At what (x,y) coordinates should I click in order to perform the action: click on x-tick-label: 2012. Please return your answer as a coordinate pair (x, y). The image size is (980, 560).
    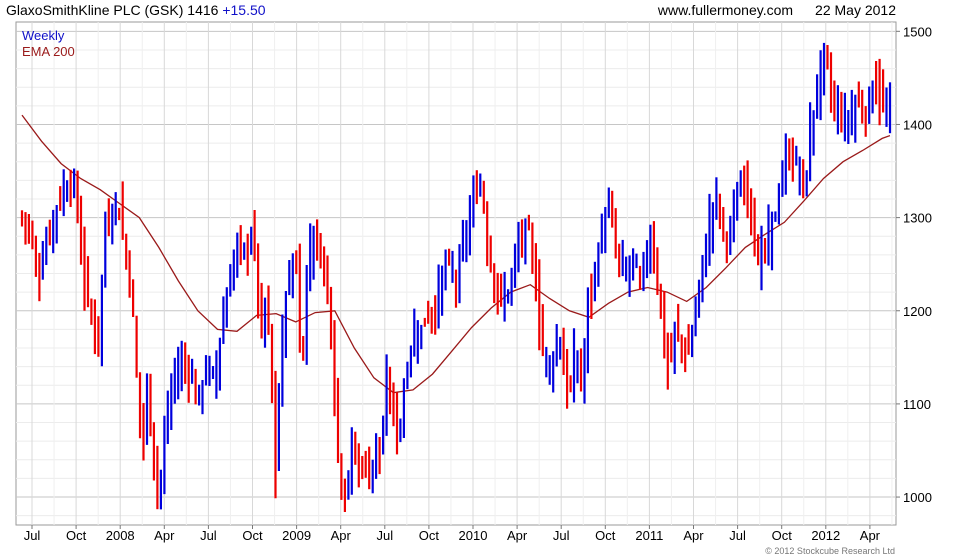
    Looking at the image, I should click on (825, 535).